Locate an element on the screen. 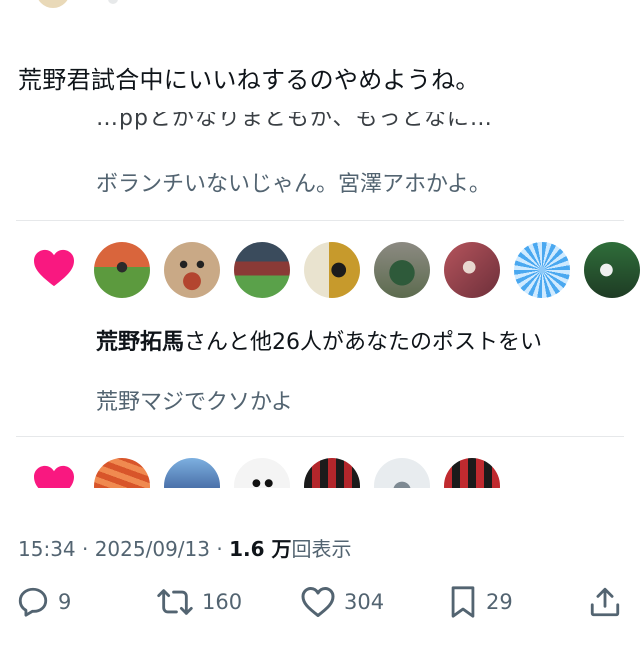  action-bar: 9 160 304 29 is located at coordinates (320, 602).